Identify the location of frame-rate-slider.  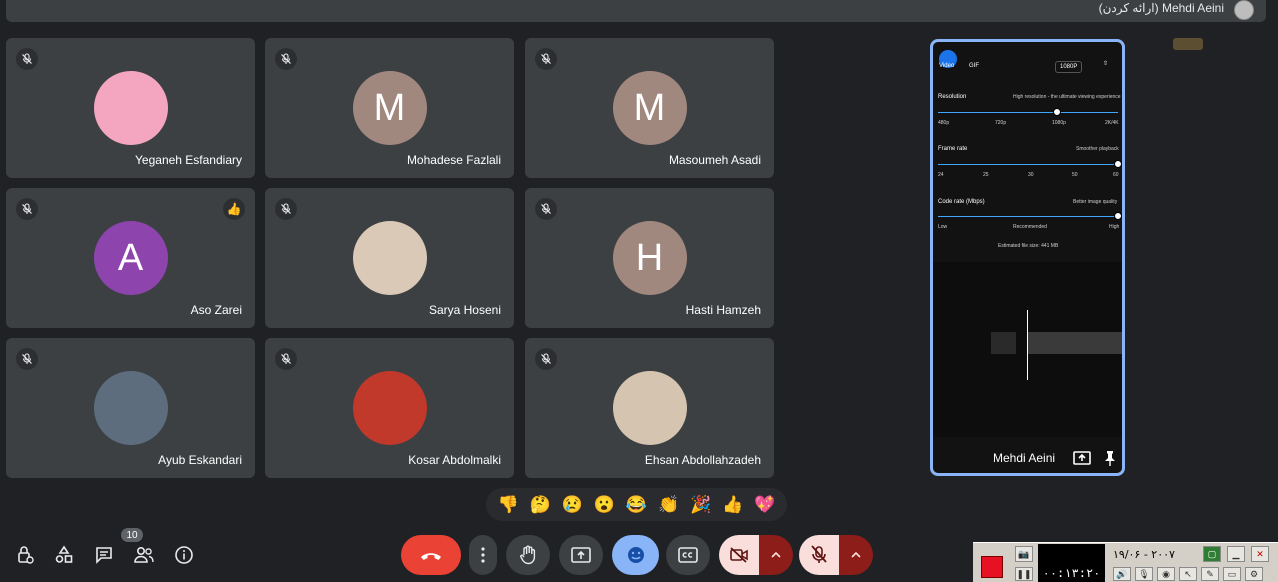
(1028, 164).